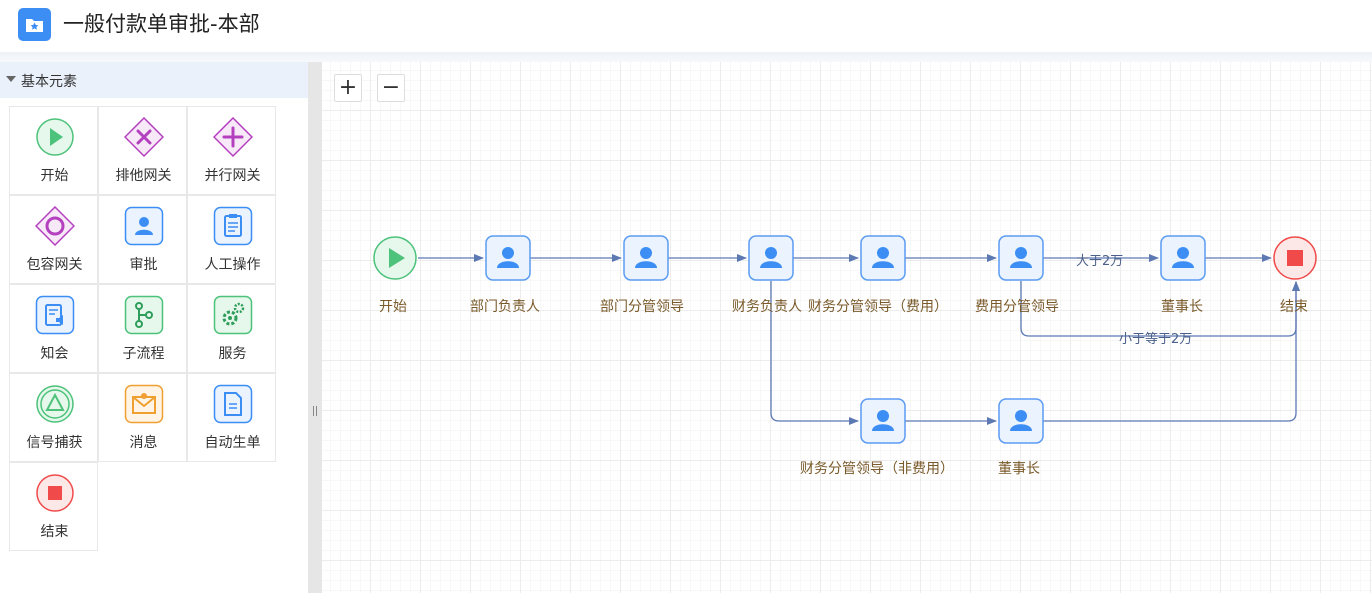  I want to click on palette-tile-parallel-gateway: 并行网关, so click(231, 150).